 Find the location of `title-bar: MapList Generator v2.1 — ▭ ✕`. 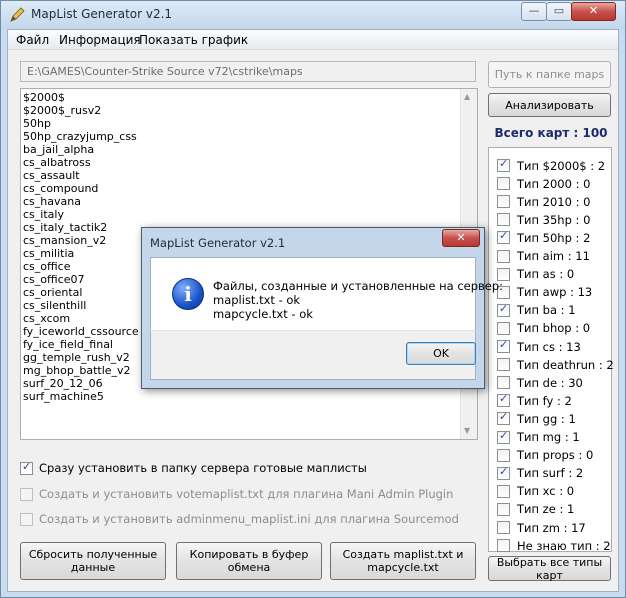

title-bar: MapList Generator v2.1 — ▭ ✕ is located at coordinates (313, 15).